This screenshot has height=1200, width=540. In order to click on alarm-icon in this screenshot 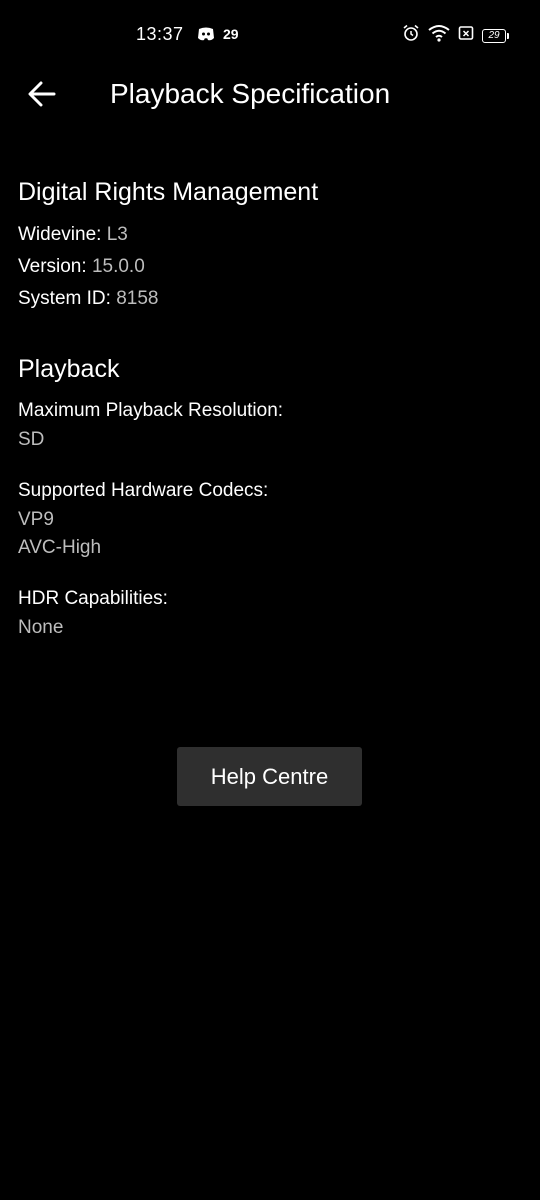, I will do `click(411, 35)`.